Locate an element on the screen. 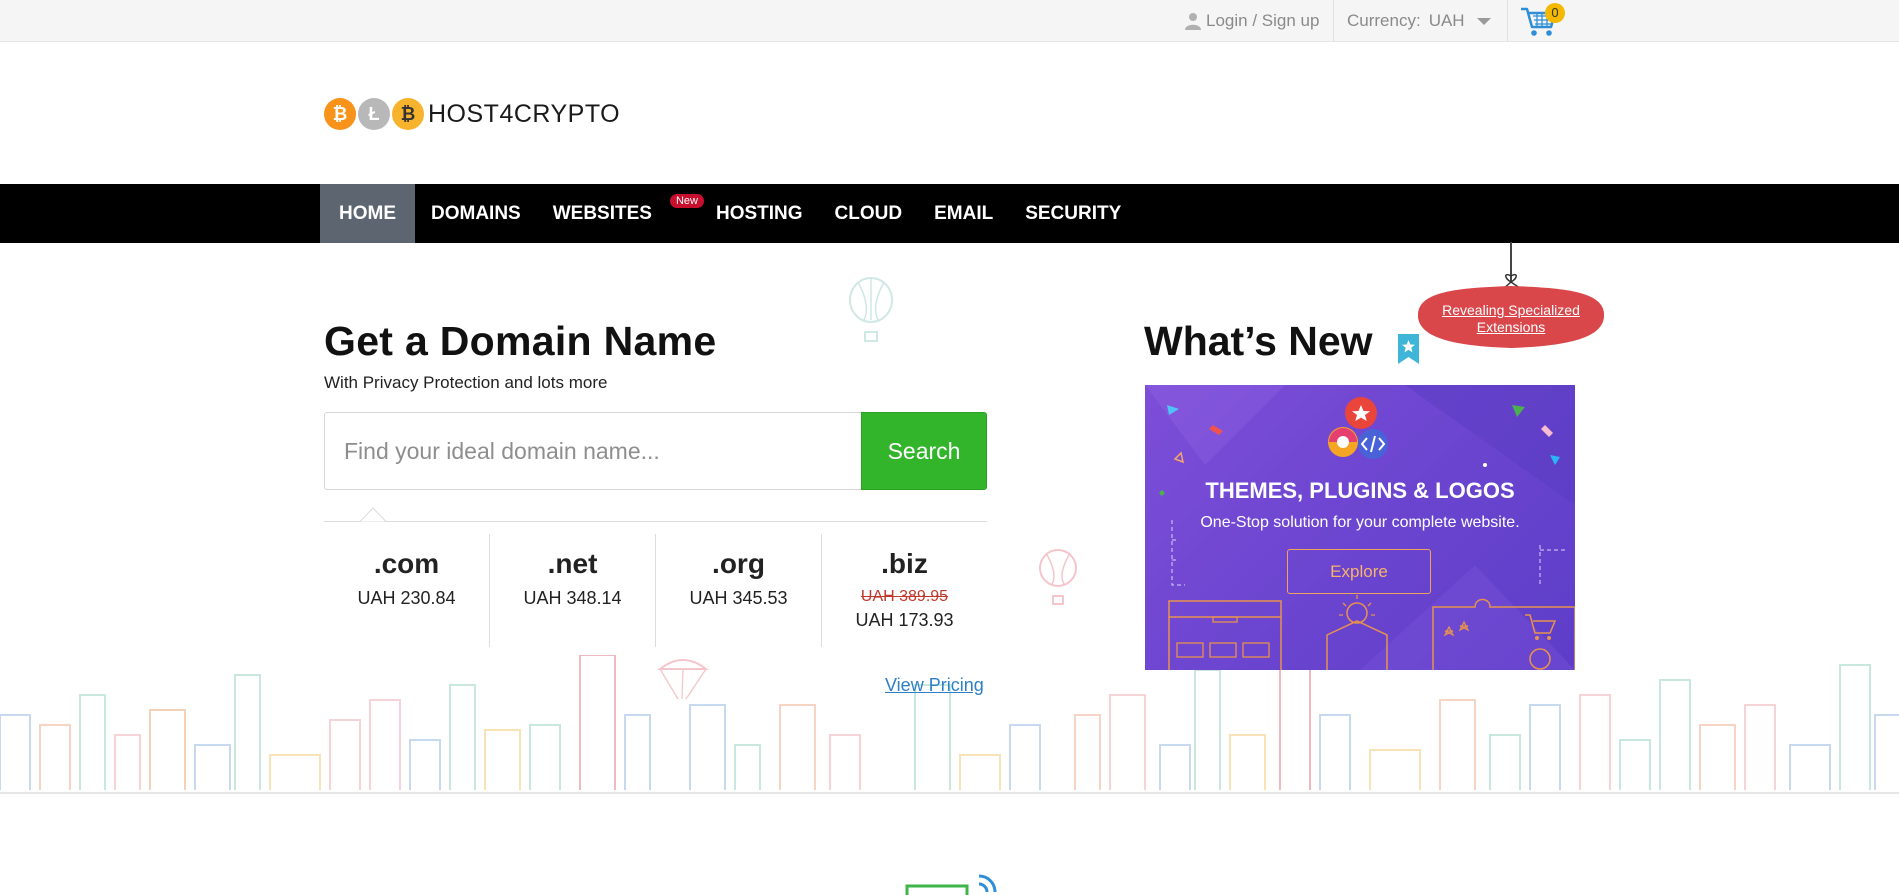 Image resolution: width=1899 pixels, height=895 pixels. nav-item-home: HOME is located at coordinates (367, 213).